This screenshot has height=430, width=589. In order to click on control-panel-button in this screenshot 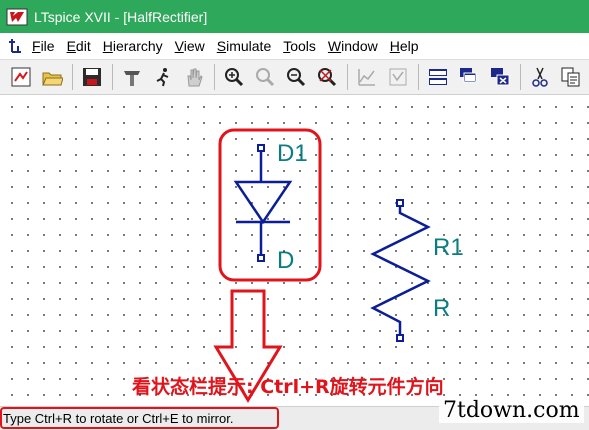, I will do `click(132, 77)`.